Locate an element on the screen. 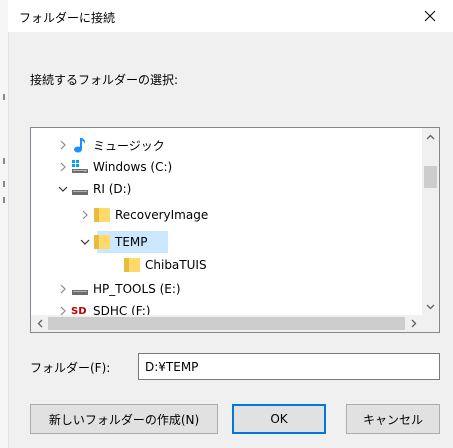 Image resolution: width=453 pixels, height=448 pixels. horizontal-scrollbar is located at coordinates (226, 323).